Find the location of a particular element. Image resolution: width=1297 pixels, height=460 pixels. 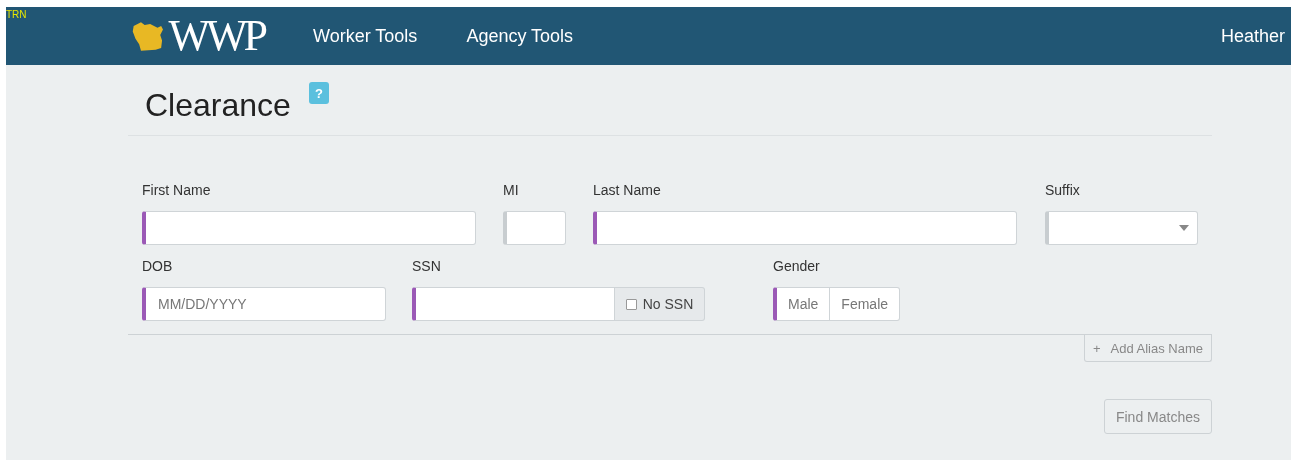

field-label: SSN is located at coordinates (427, 267).